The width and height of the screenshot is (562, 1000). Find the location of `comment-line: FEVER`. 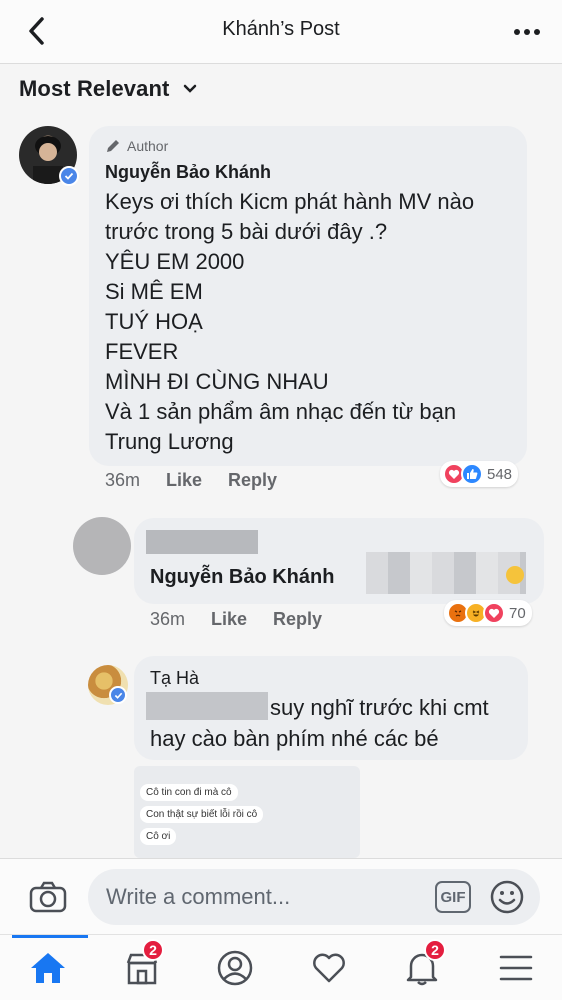

comment-line: FEVER is located at coordinates (142, 351).